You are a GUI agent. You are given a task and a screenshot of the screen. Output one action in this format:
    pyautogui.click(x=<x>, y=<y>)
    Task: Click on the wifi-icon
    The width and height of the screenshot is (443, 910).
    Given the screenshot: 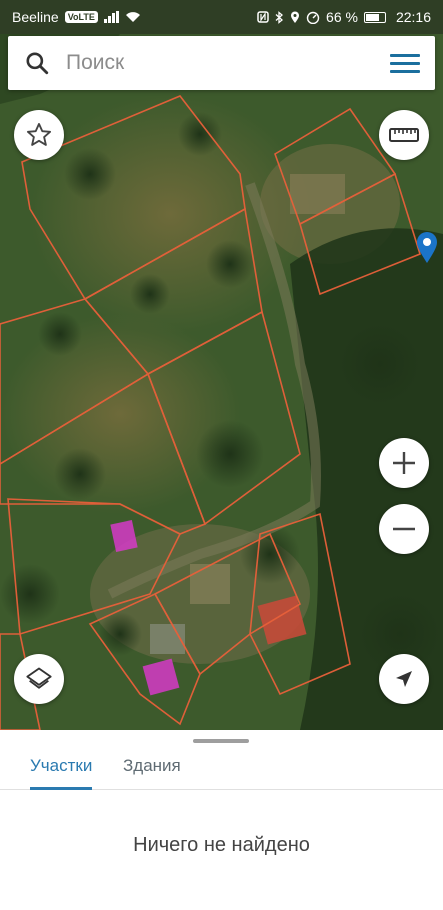 What is the action you would take?
    pyautogui.click(x=132, y=17)
    